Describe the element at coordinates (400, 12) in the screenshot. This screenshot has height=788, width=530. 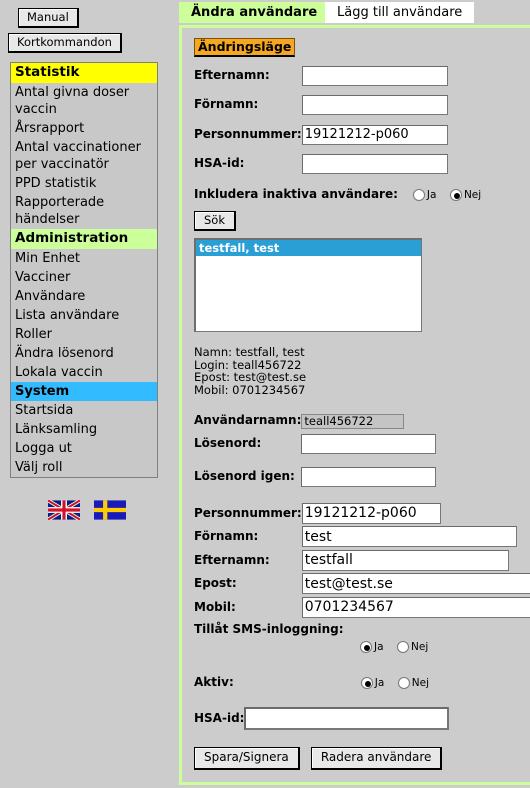
I see `tab-lagg-till-anvandare: Lägg till användare` at that location.